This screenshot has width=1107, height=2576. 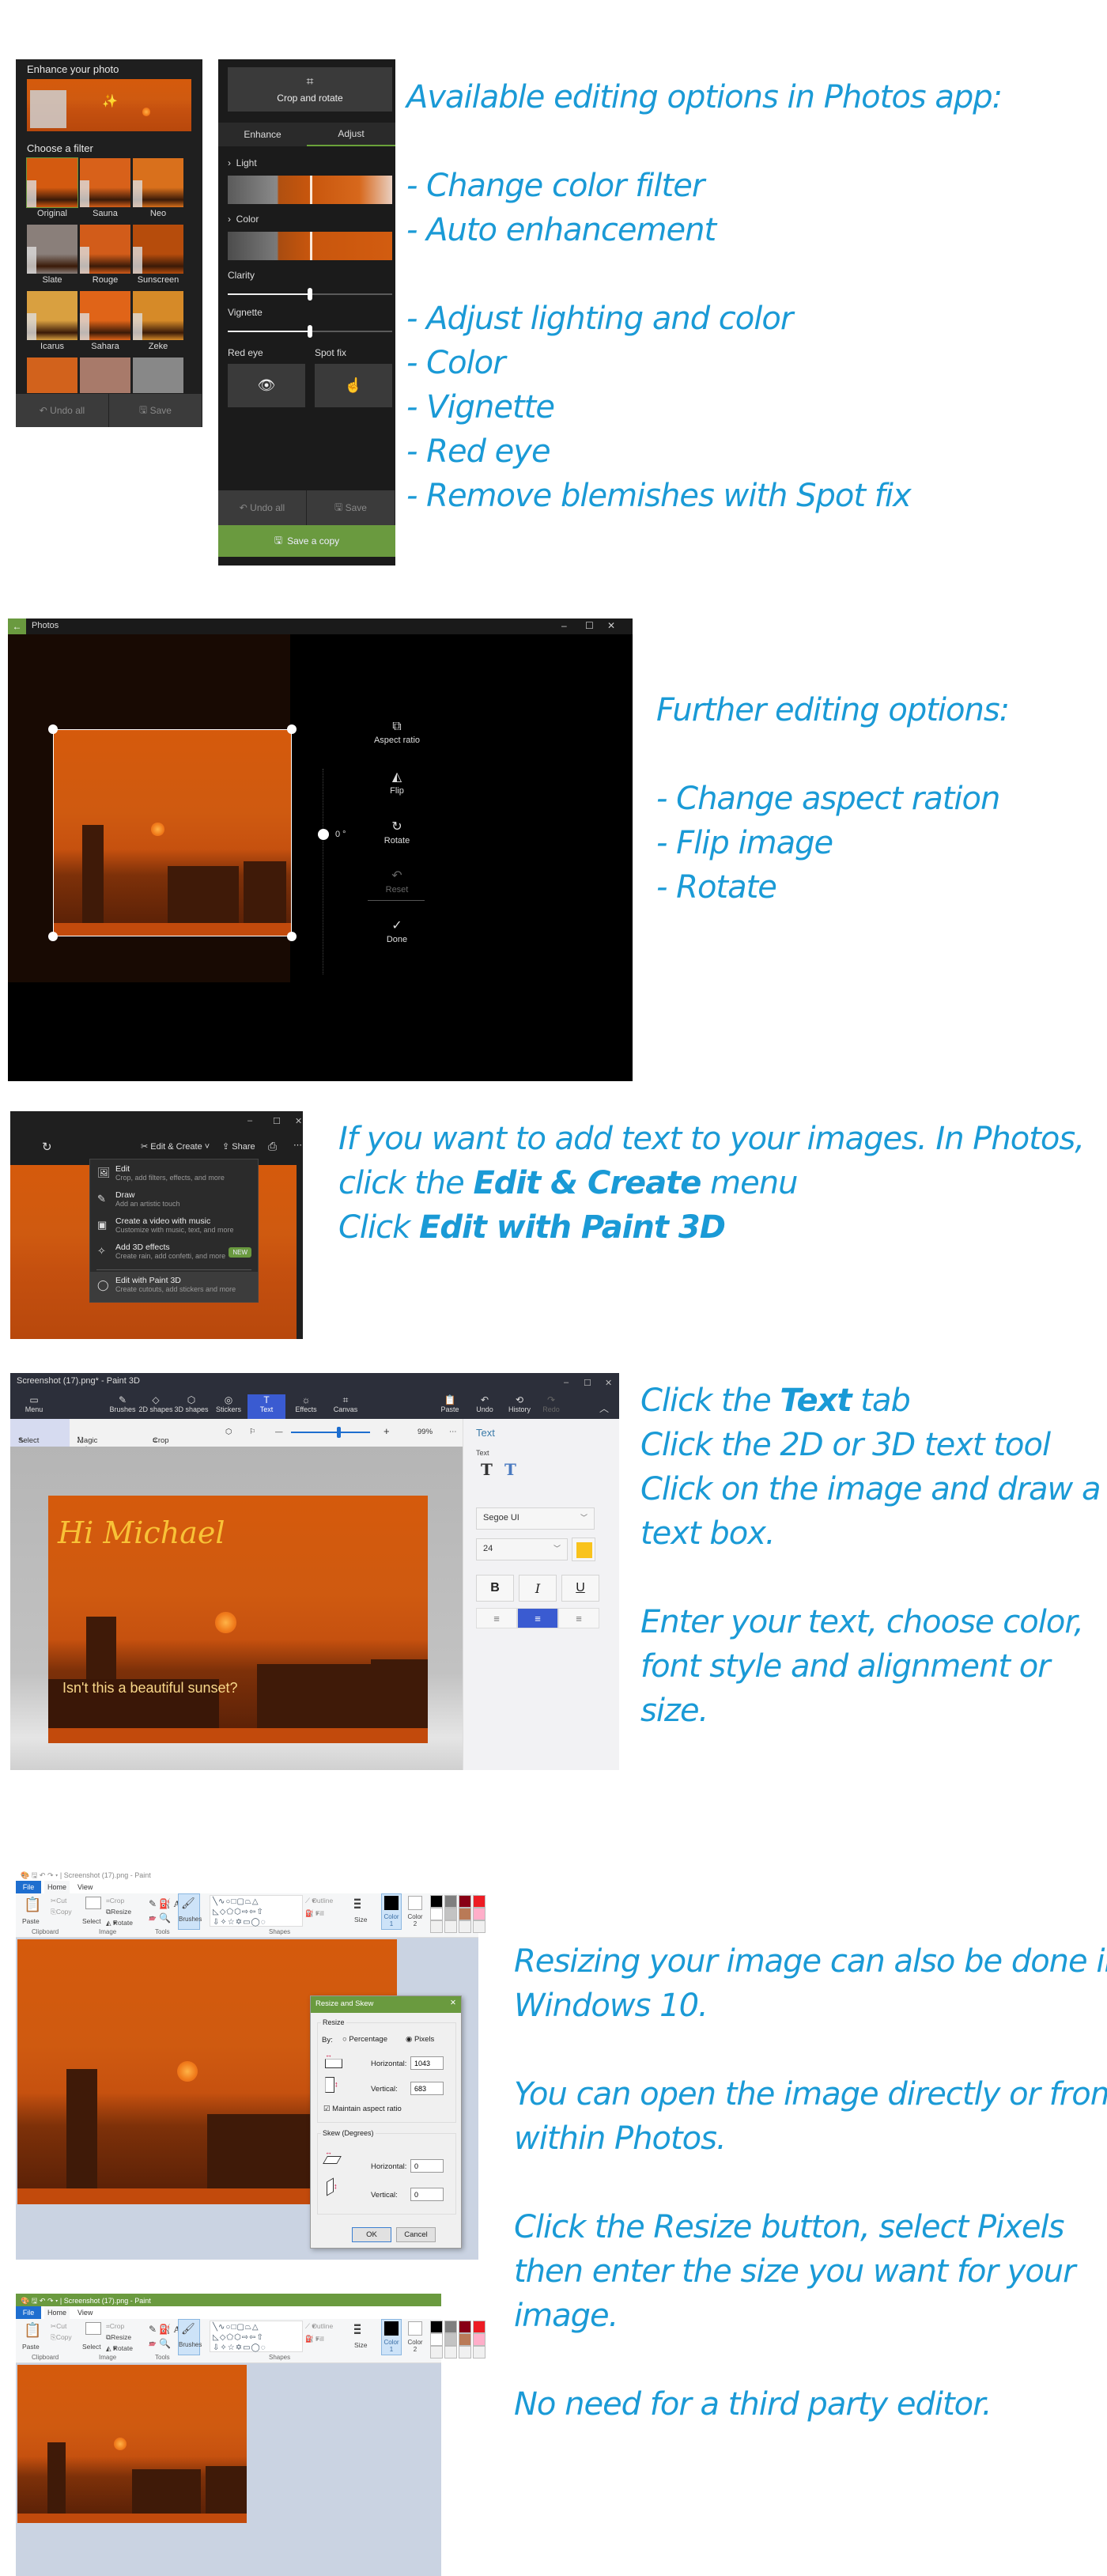 I want to click on collapse-ribbon-icon: ︿, so click(x=604, y=1408).